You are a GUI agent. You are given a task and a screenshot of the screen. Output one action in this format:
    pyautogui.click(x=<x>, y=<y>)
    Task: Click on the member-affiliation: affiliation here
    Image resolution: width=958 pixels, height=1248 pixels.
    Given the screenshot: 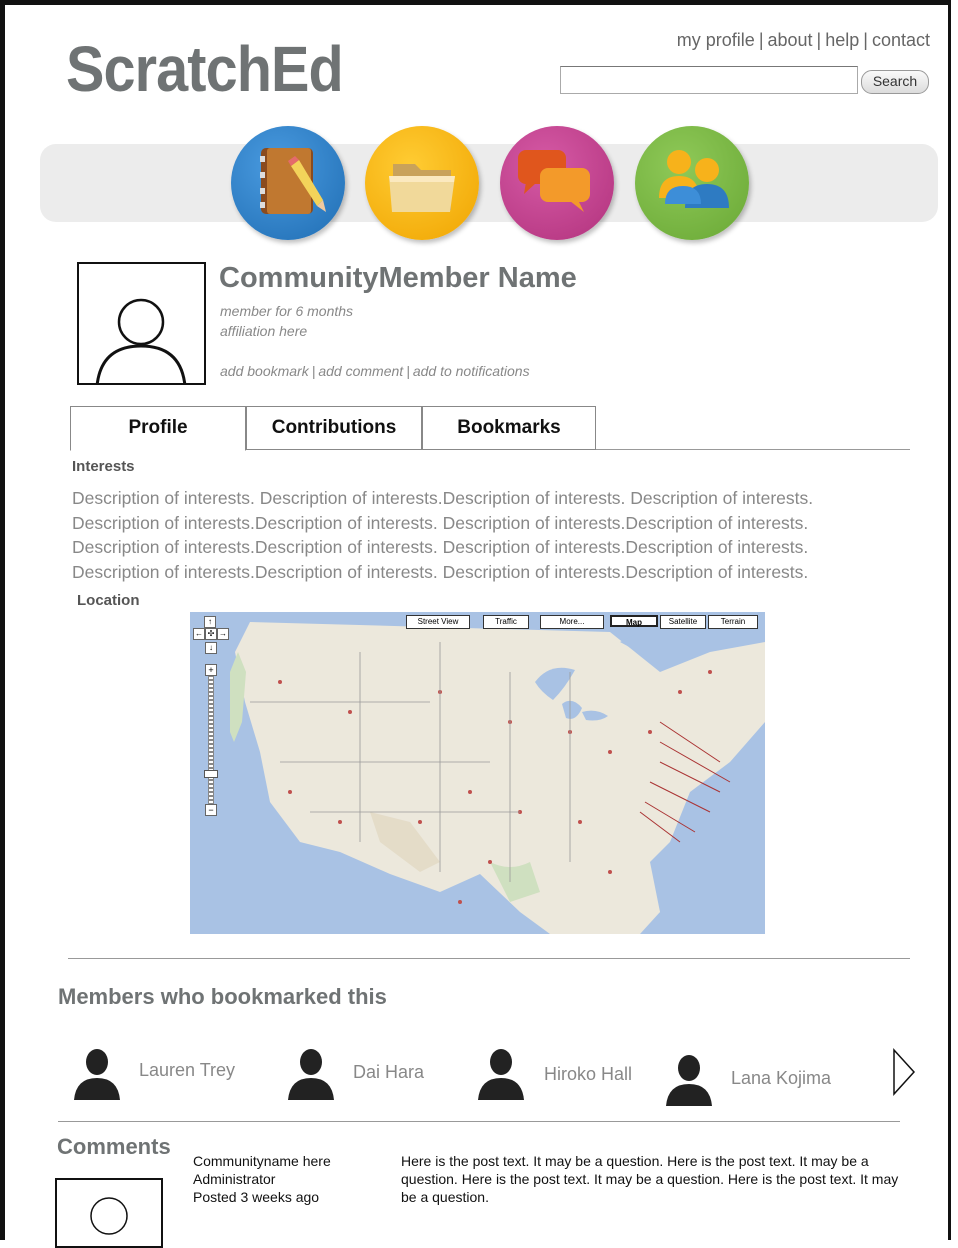 What is the action you would take?
    pyautogui.click(x=264, y=331)
    